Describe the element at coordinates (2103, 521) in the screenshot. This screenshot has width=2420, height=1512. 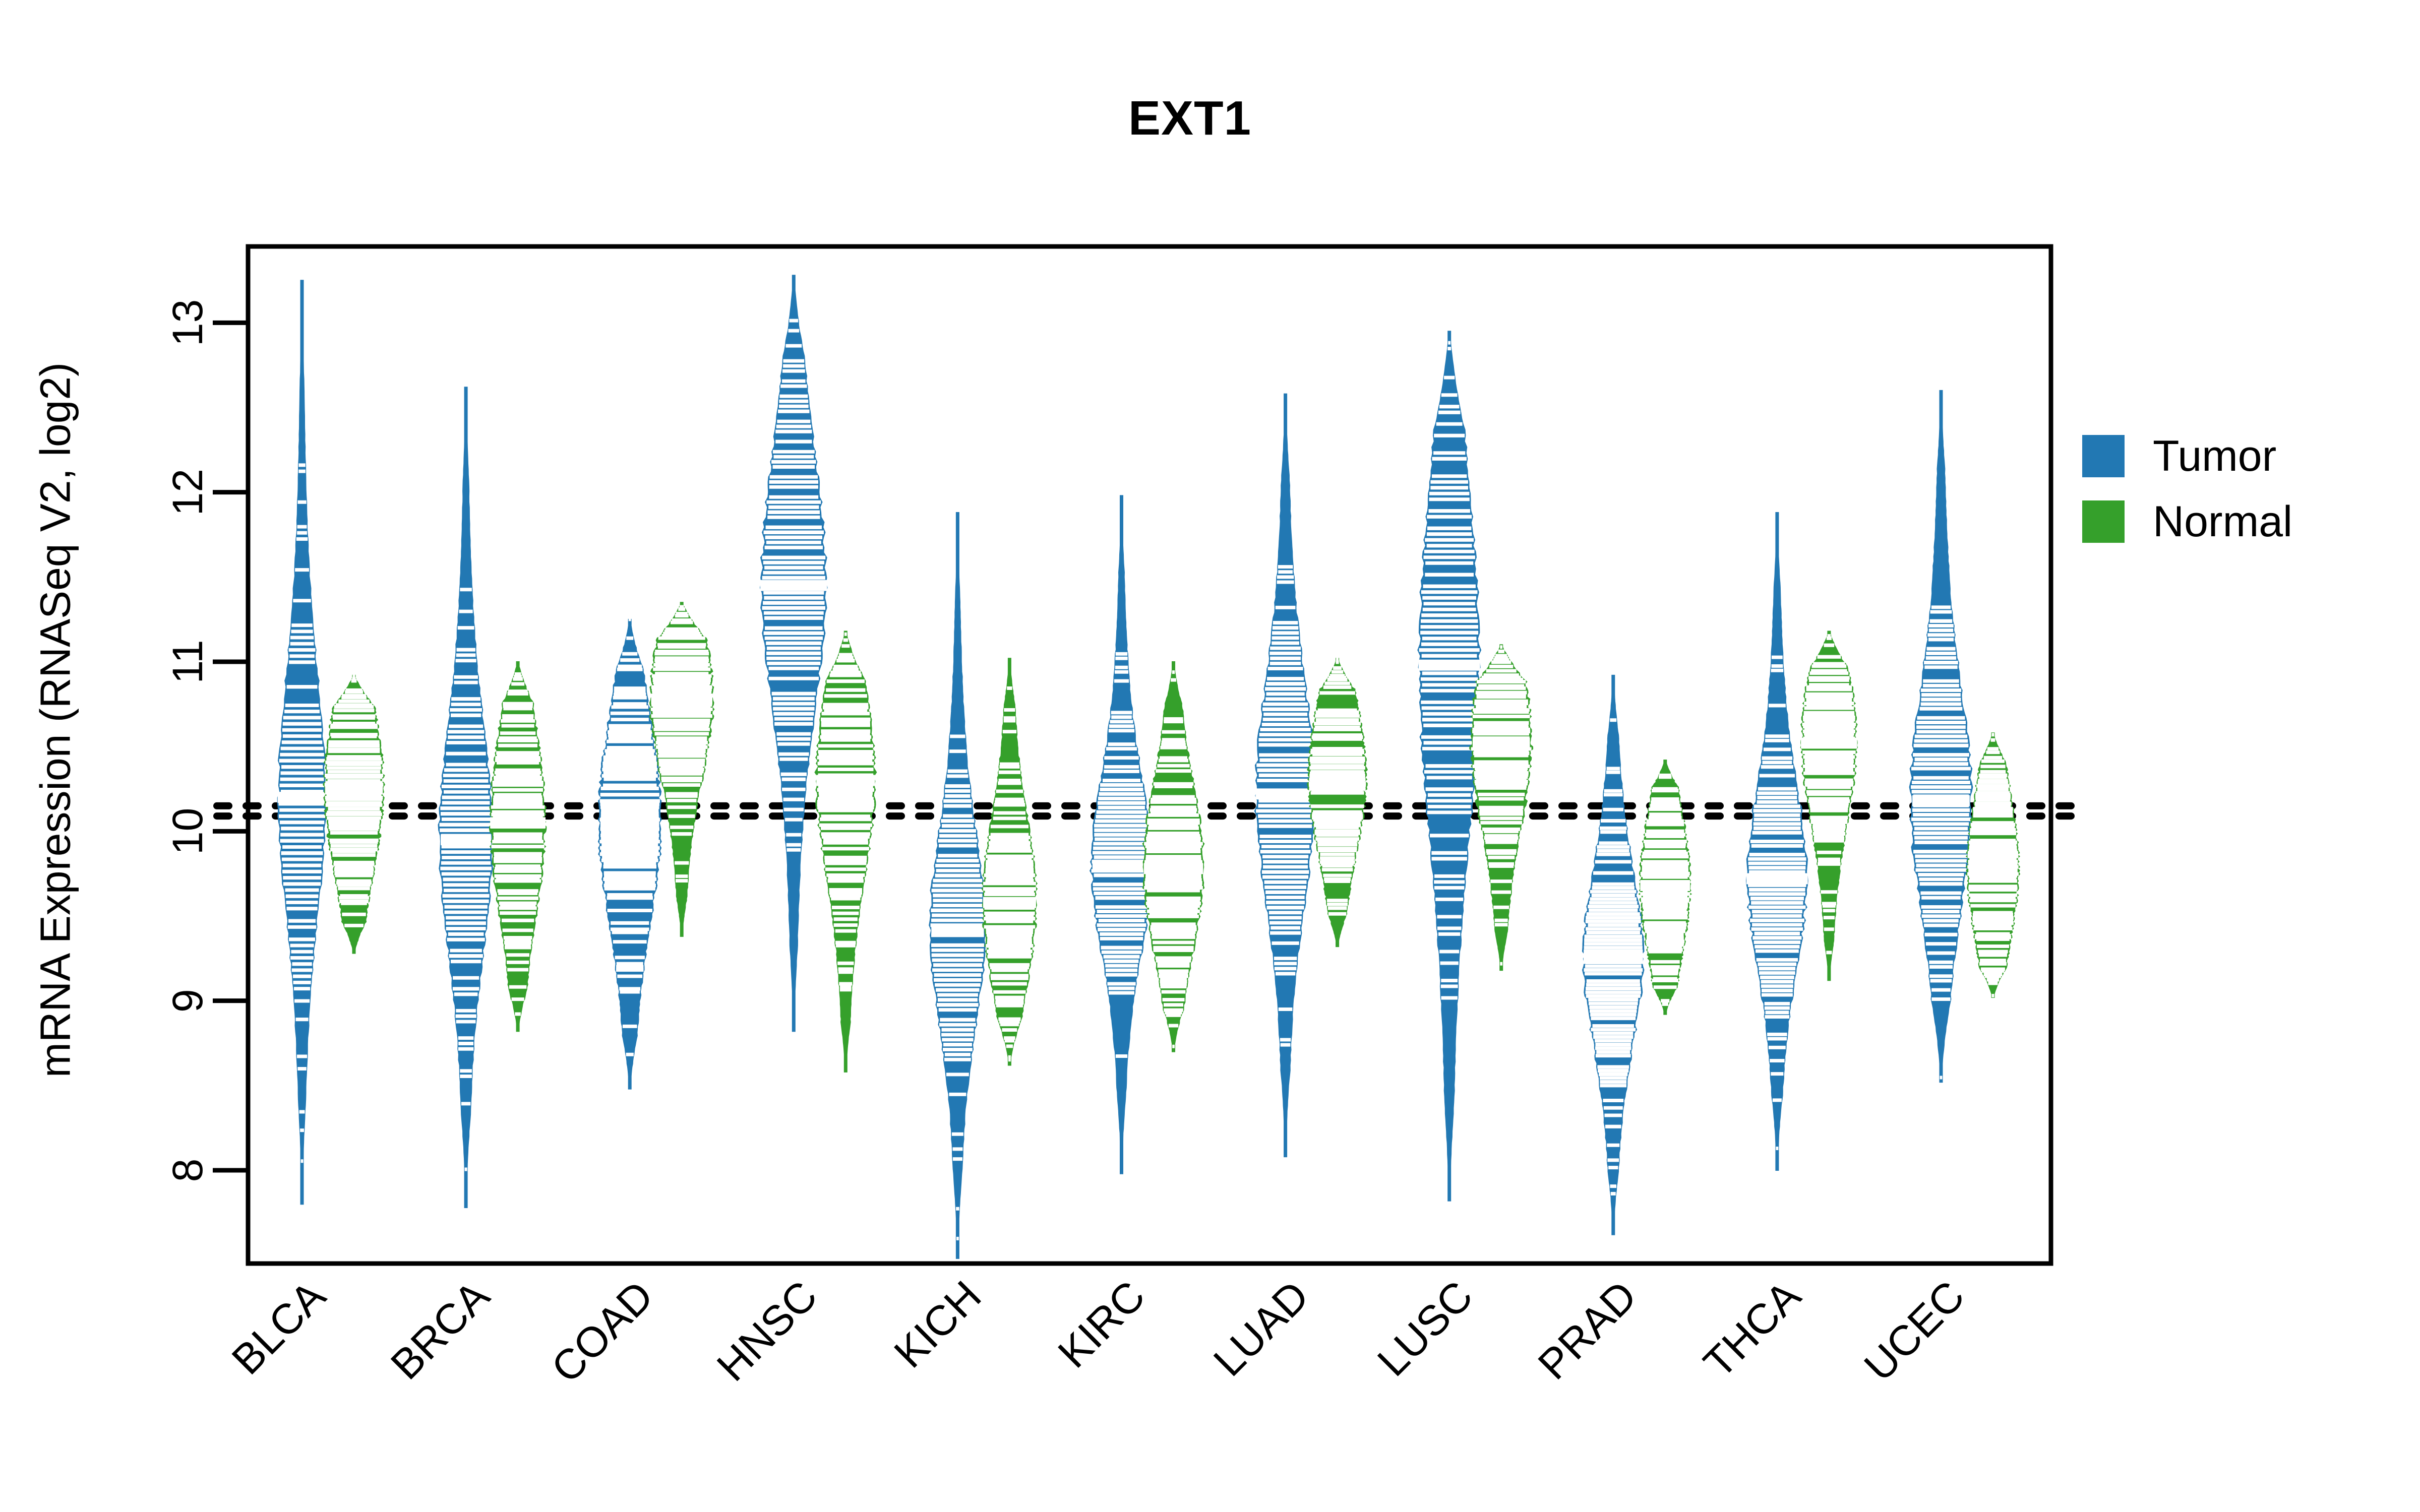
I see `legend-swatch-normal` at that location.